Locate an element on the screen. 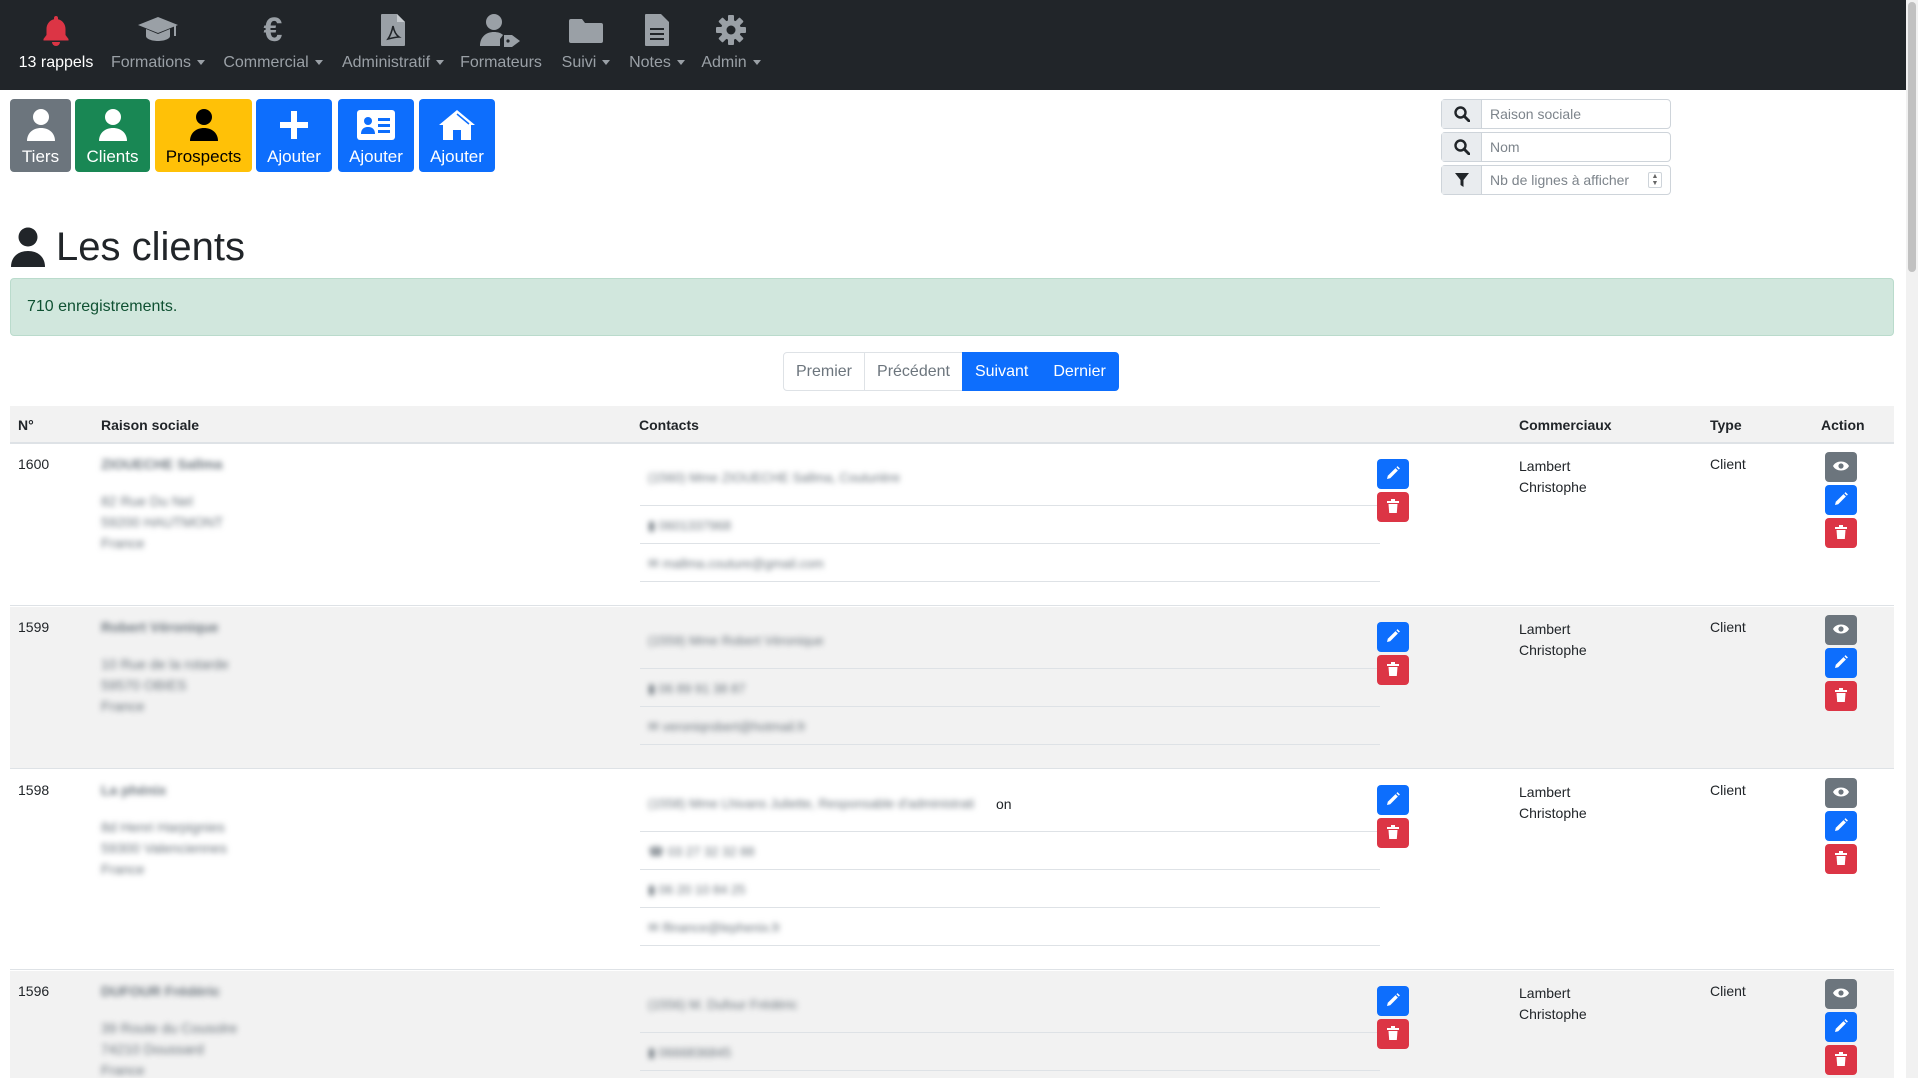  tiers-label: Tiers is located at coordinates (40, 156).